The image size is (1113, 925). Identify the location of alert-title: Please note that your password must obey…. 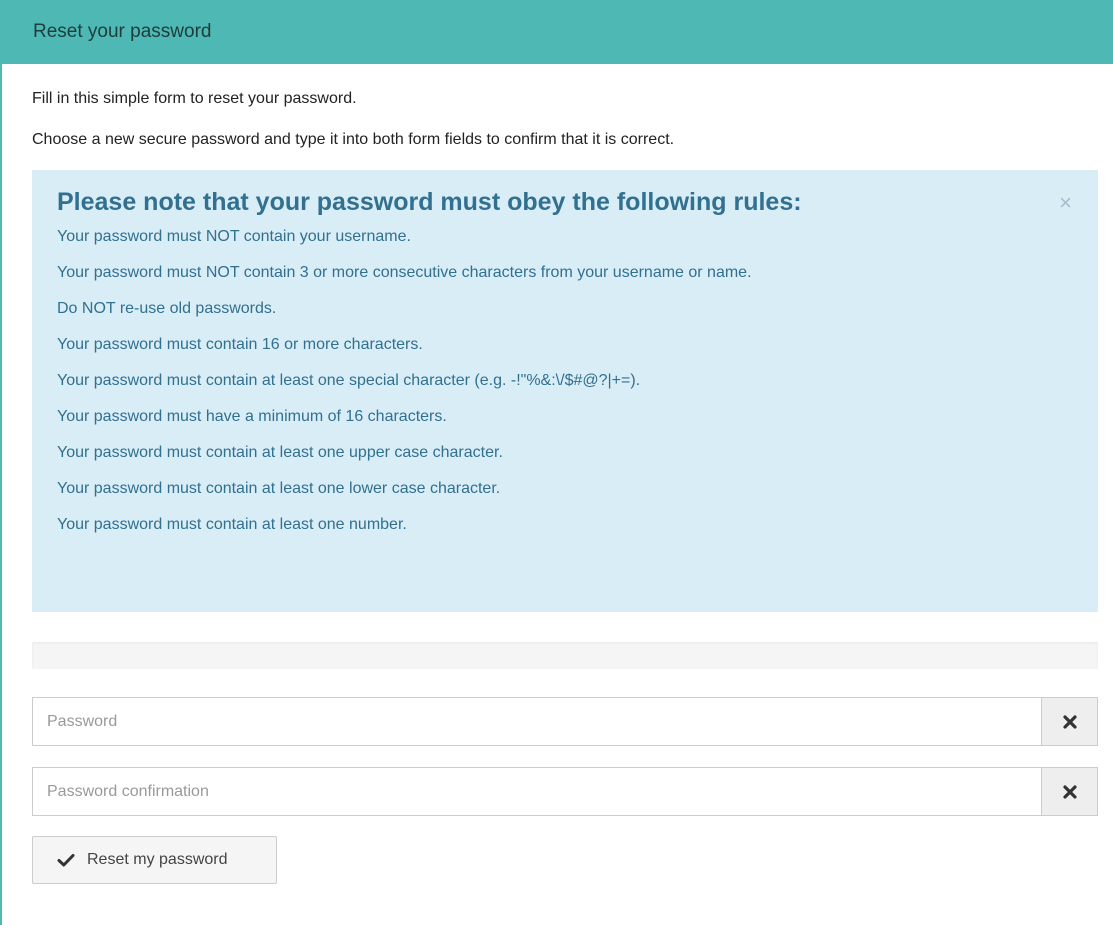
(429, 202).